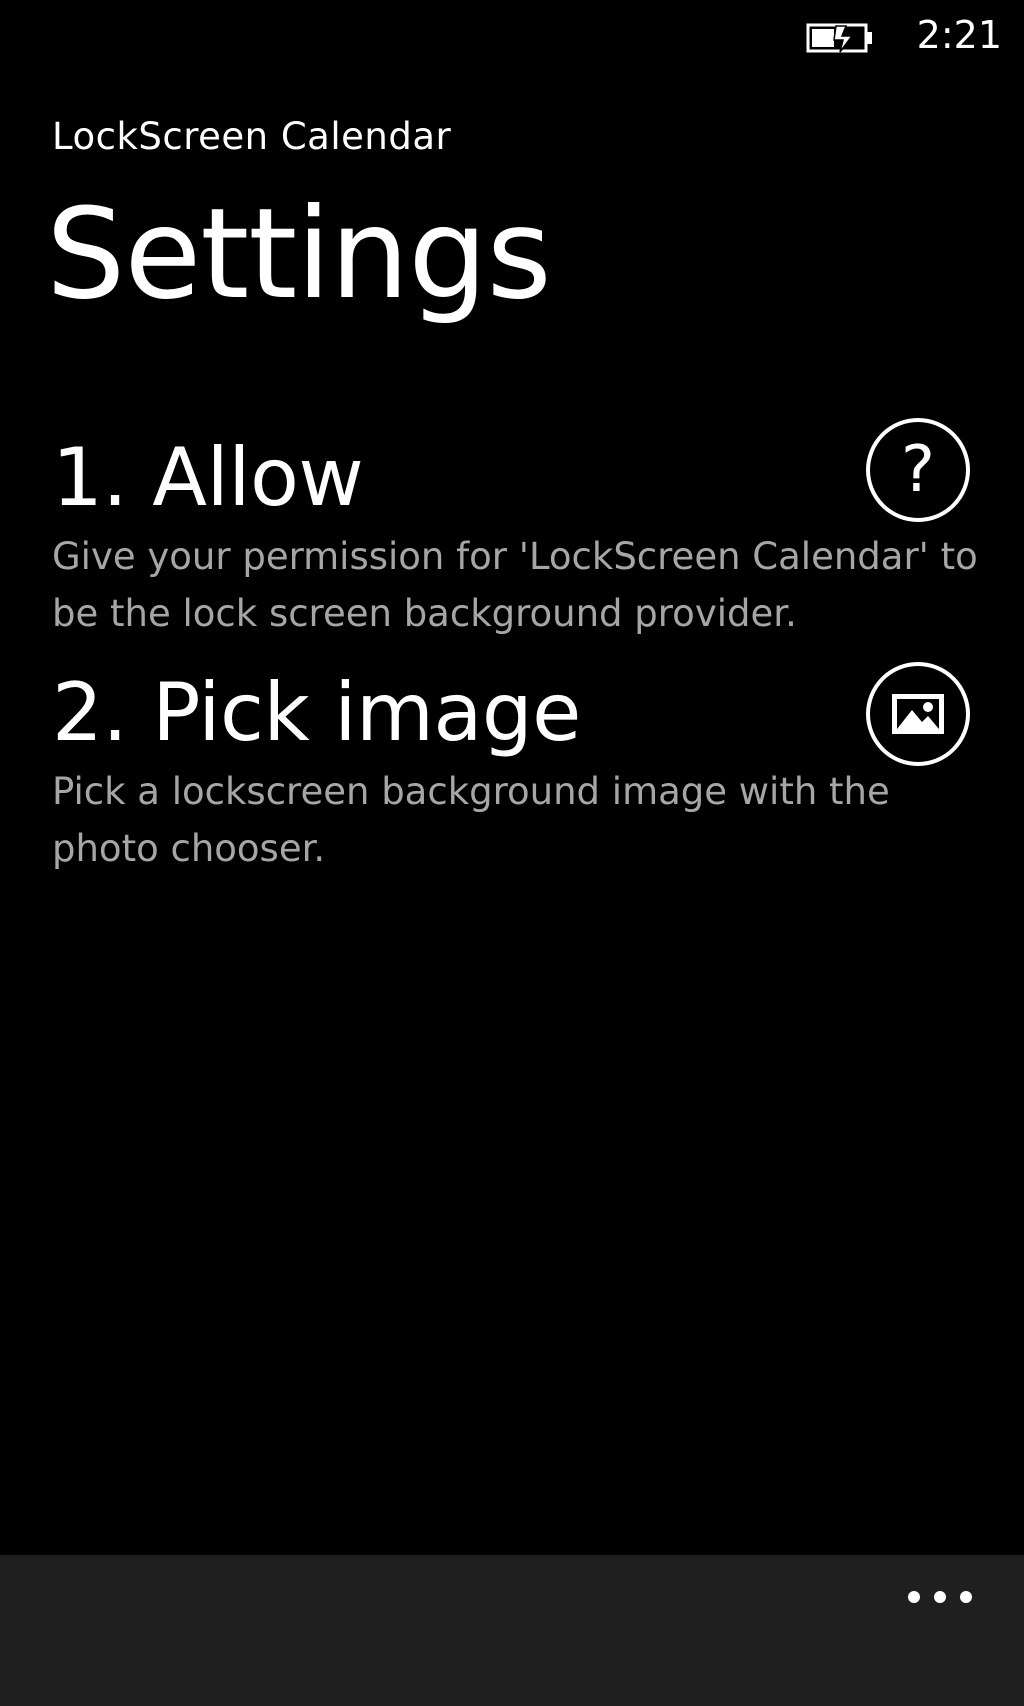  What do you see at coordinates (512, 1630) in the screenshot?
I see `app-bar` at bounding box center [512, 1630].